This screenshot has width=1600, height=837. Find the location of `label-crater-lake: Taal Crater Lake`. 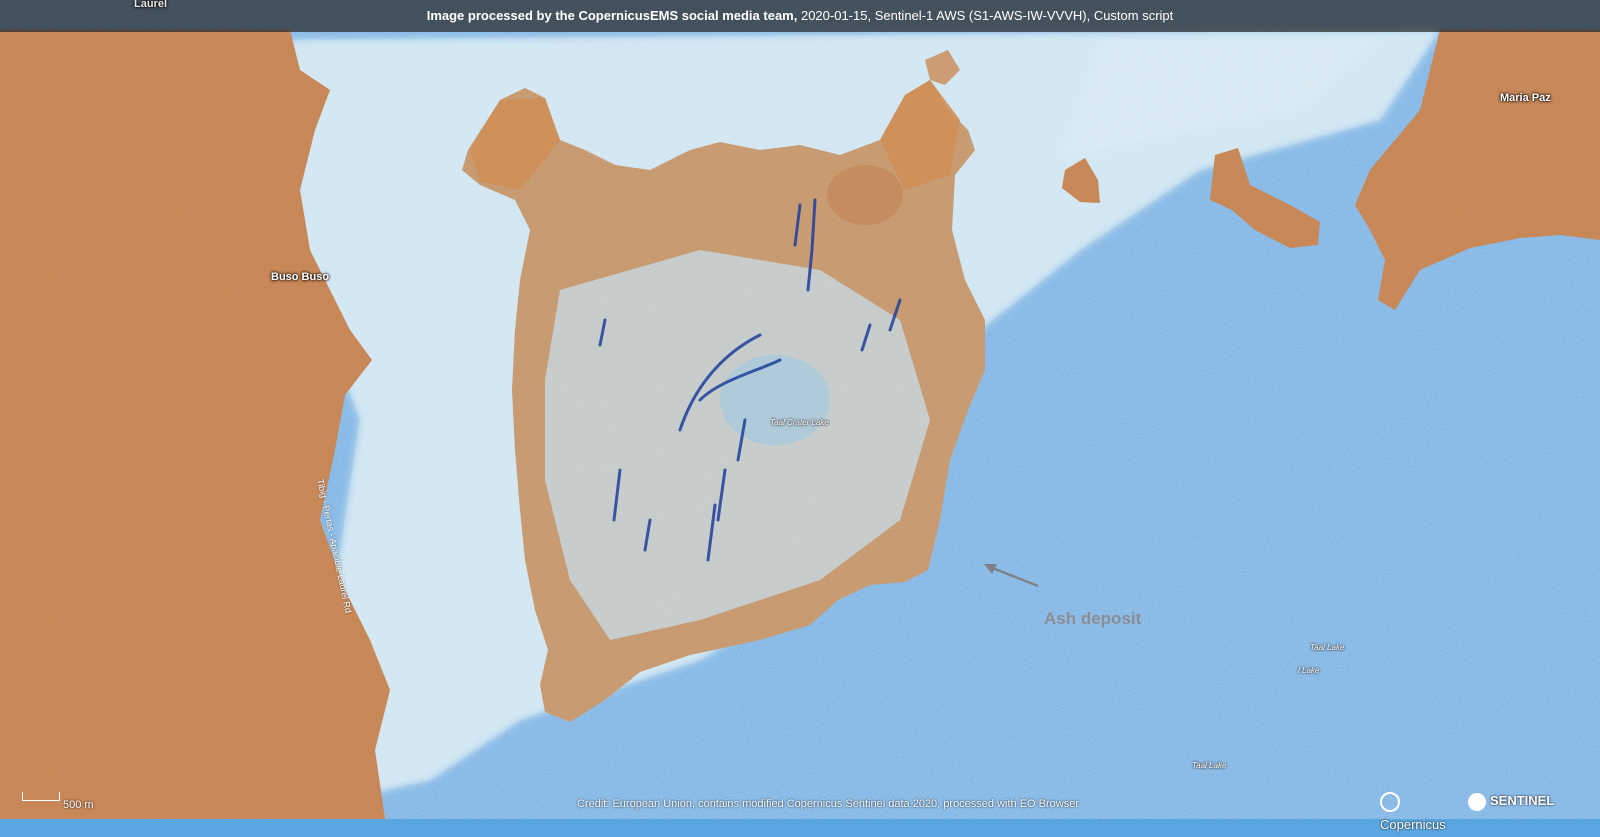

label-crater-lake: Taal Crater Lake is located at coordinates (799, 422).